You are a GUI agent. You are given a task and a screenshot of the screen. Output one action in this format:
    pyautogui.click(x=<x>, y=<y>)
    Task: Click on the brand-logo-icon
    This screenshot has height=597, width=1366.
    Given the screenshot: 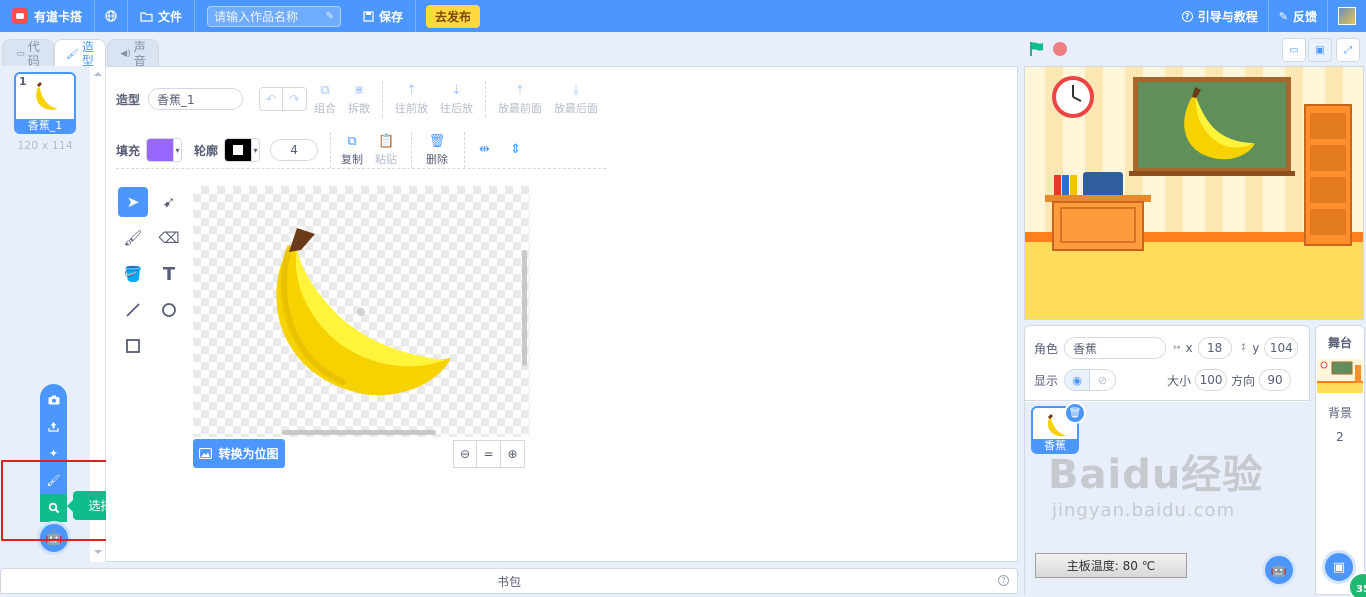 What is the action you would take?
    pyautogui.click(x=20, y=16)
    